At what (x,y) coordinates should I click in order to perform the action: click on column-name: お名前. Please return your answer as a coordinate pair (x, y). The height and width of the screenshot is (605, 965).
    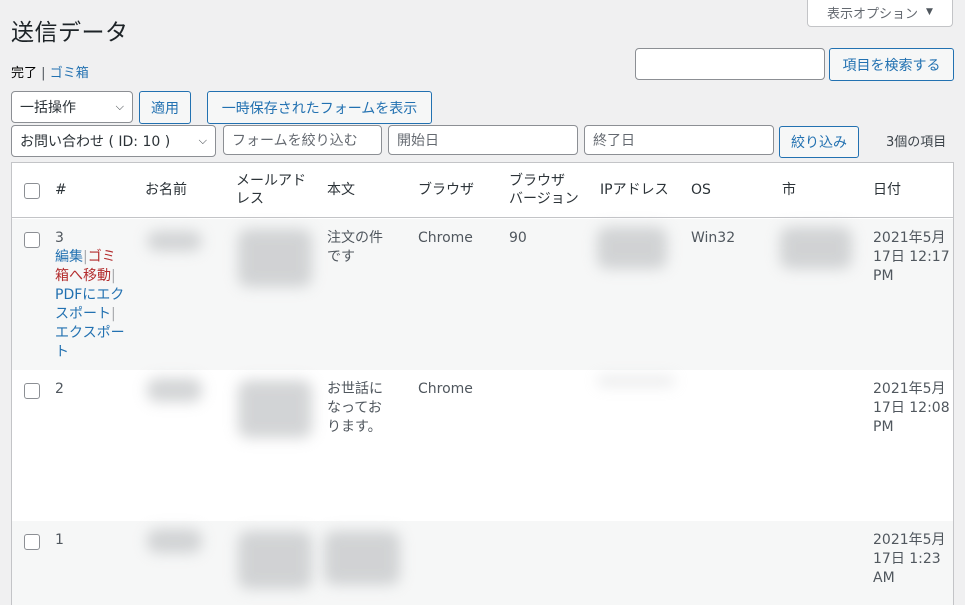
    Looking at the image, I should click on (166, 190).